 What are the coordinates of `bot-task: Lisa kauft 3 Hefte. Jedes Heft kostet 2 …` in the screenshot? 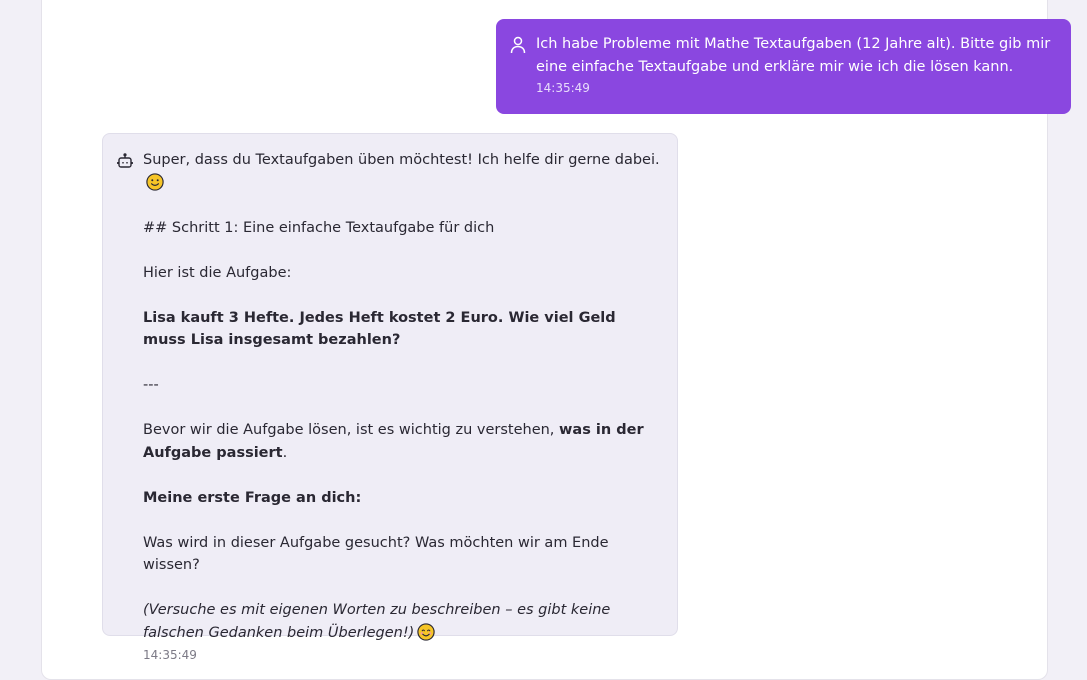 It's located at (403, 329).